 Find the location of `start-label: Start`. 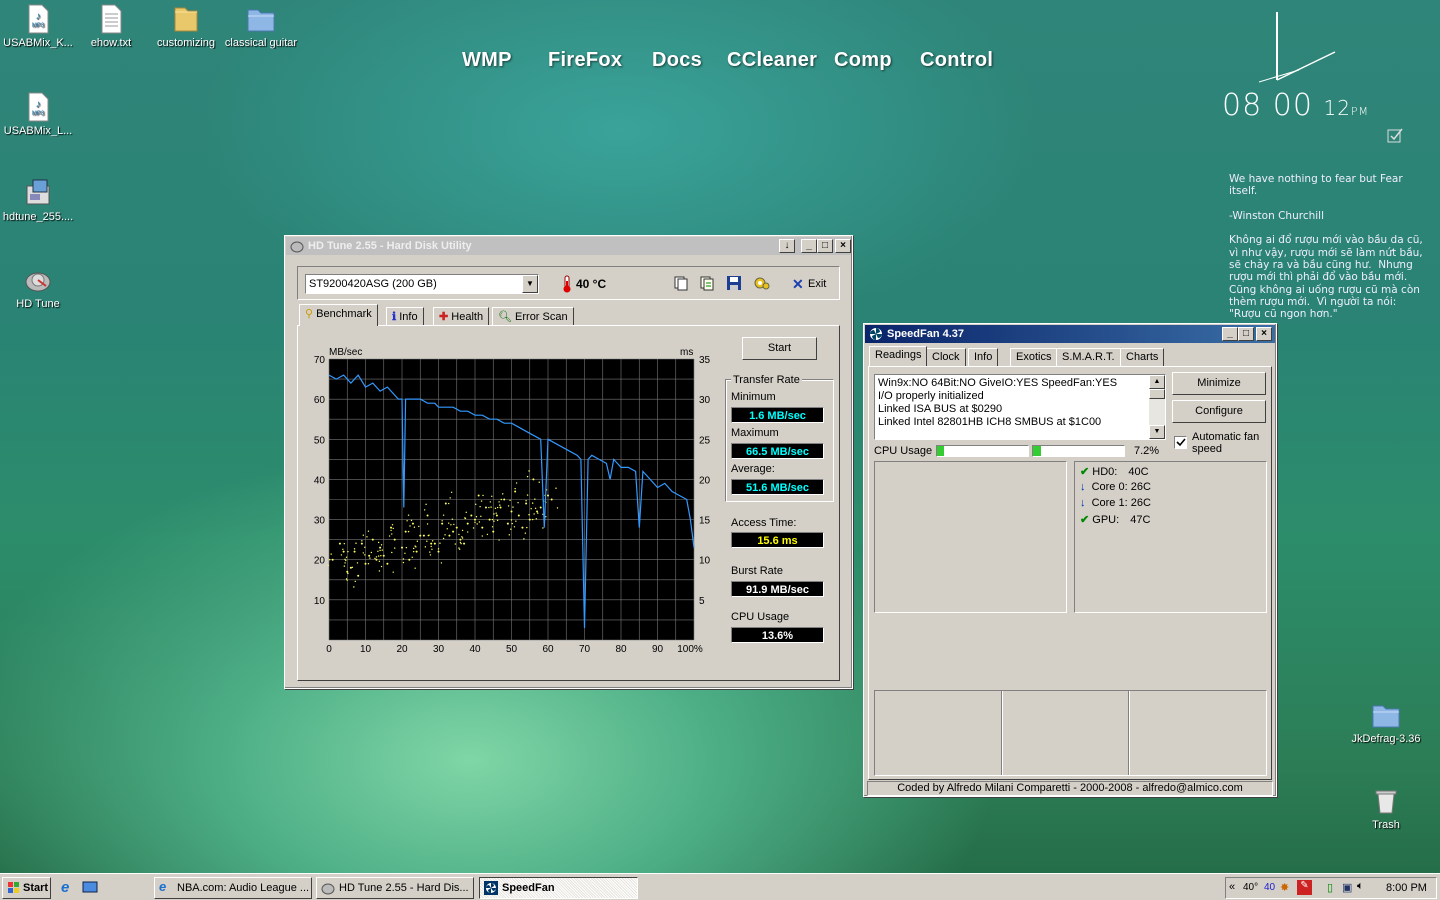

start-label: Start is located at coordinates (36, 888).